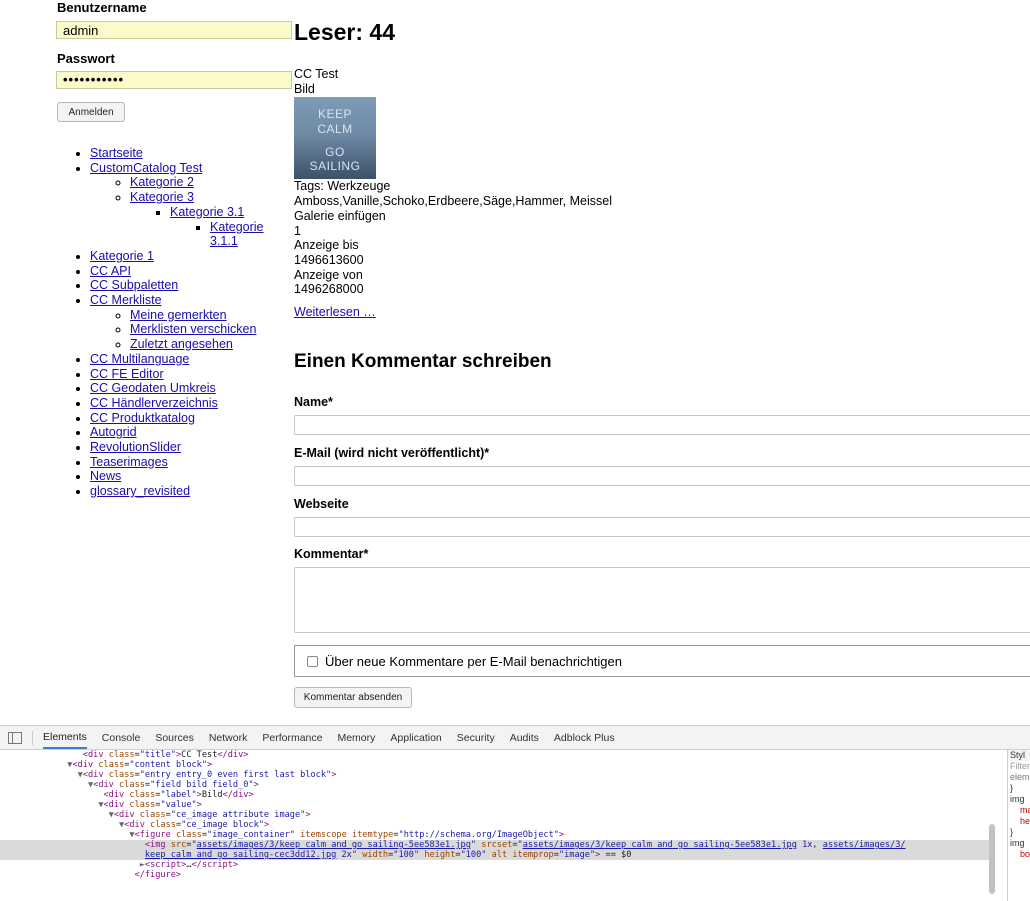  What do you see at coordinates (497, 755) in the screenshot?
I see `dom-line: <div class="title">CC Test</div>` at bounding box center [497, 755].